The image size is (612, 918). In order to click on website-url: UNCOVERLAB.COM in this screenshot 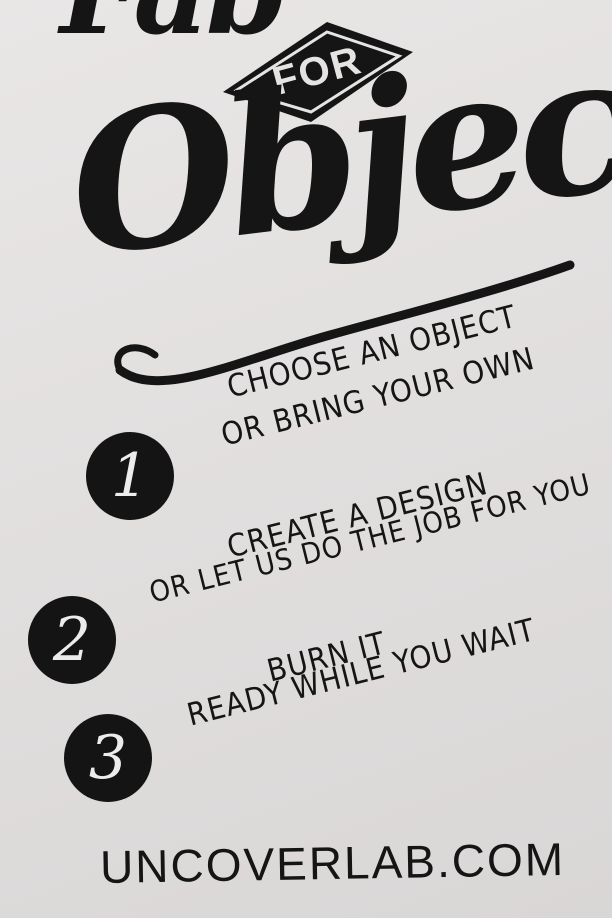, I will do `click(332, 863)`.